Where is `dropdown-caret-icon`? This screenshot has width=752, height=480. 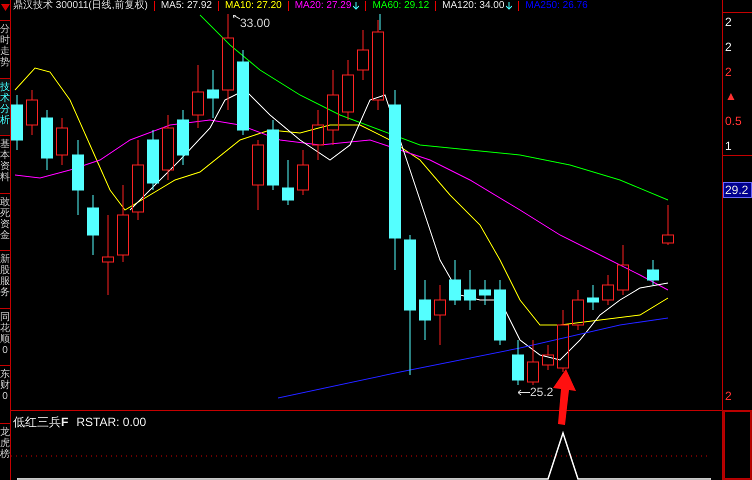 dropdown-caret-icon is located at coordinates (5, 7).